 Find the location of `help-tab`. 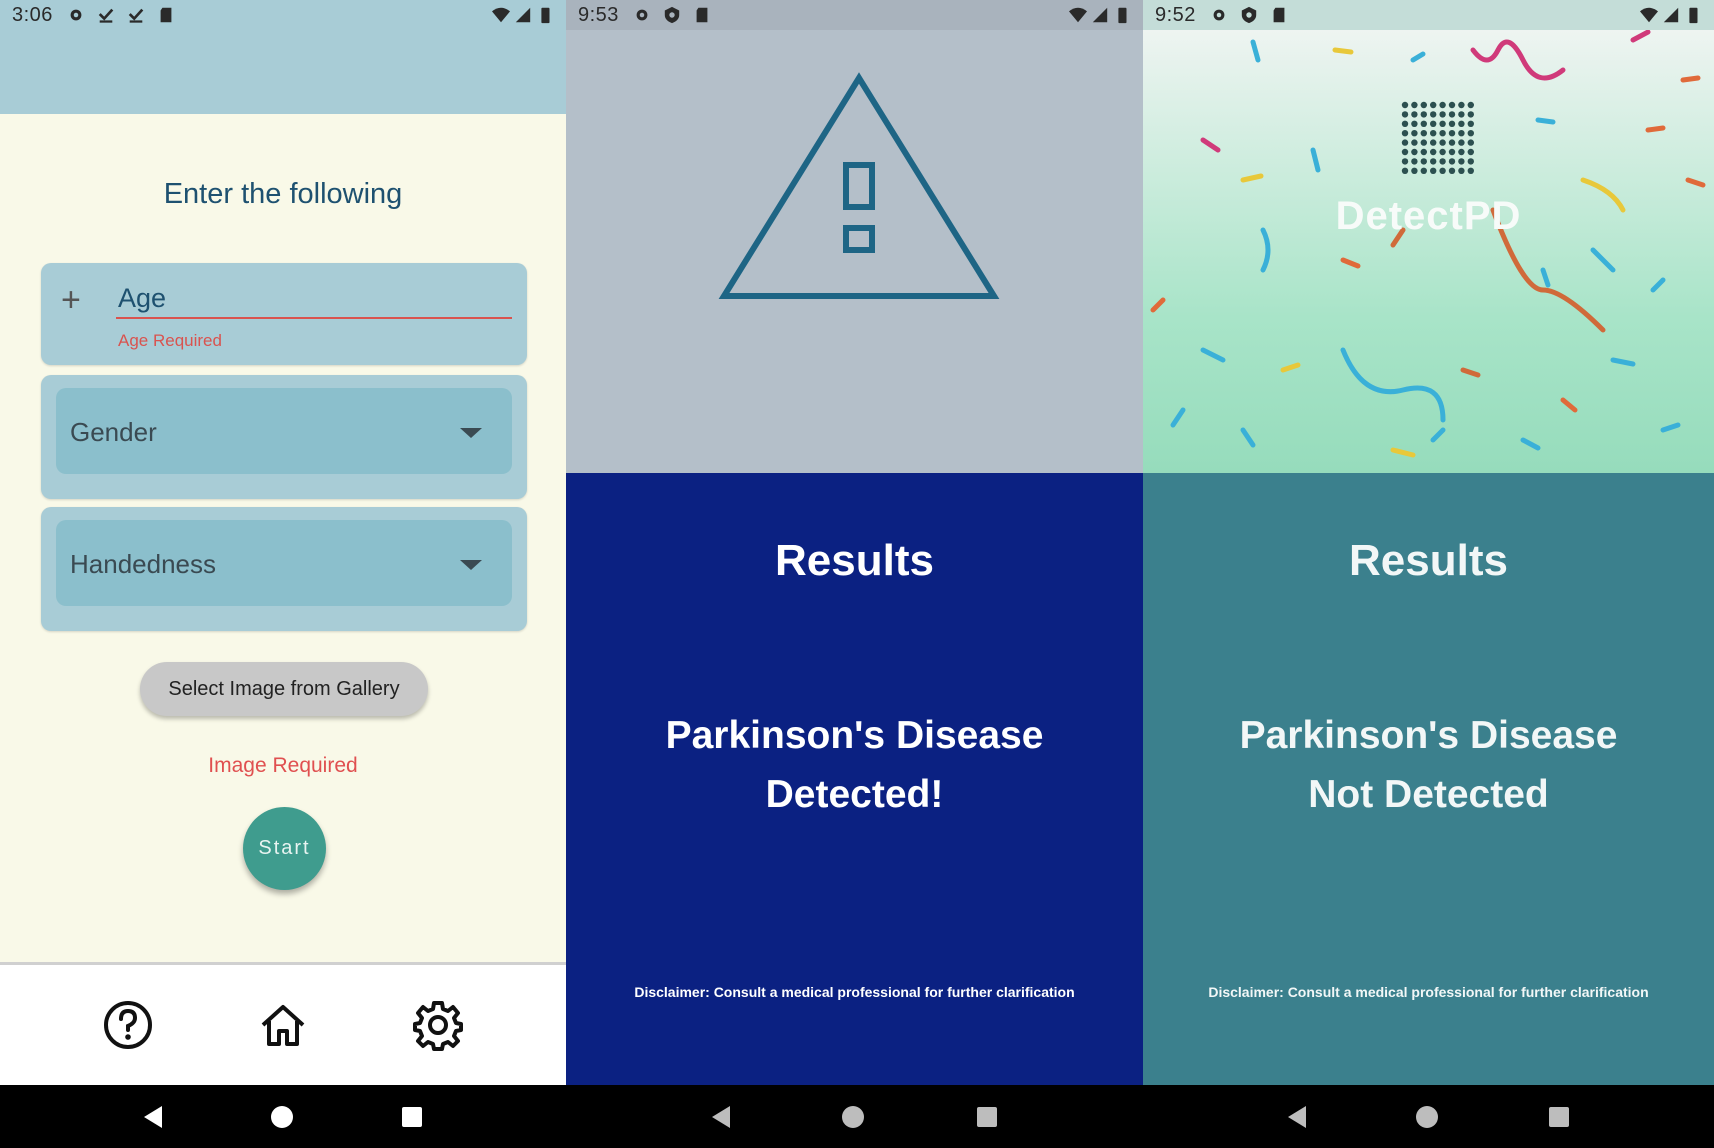

help-tab is located at coordinates (128, 1025).